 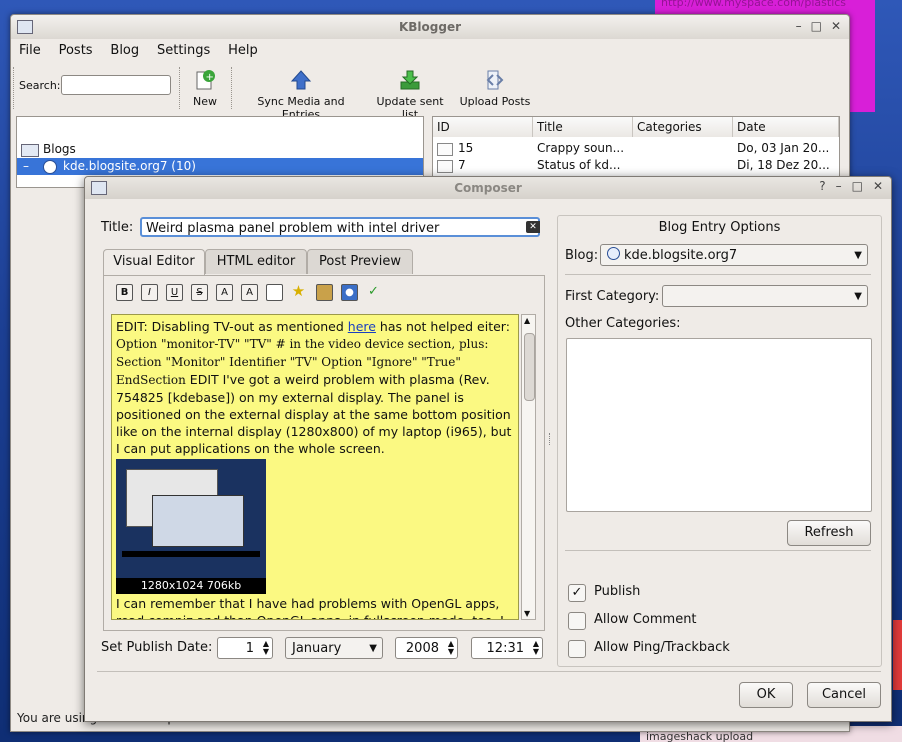 I want to click on tree-blog-row: – kde.blogsite.org7 (10), so click(x=220, y=166).